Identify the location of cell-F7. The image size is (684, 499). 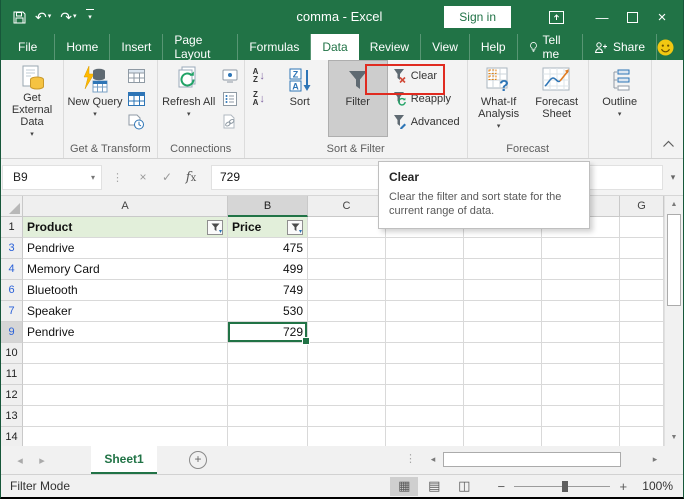
(581, 311).